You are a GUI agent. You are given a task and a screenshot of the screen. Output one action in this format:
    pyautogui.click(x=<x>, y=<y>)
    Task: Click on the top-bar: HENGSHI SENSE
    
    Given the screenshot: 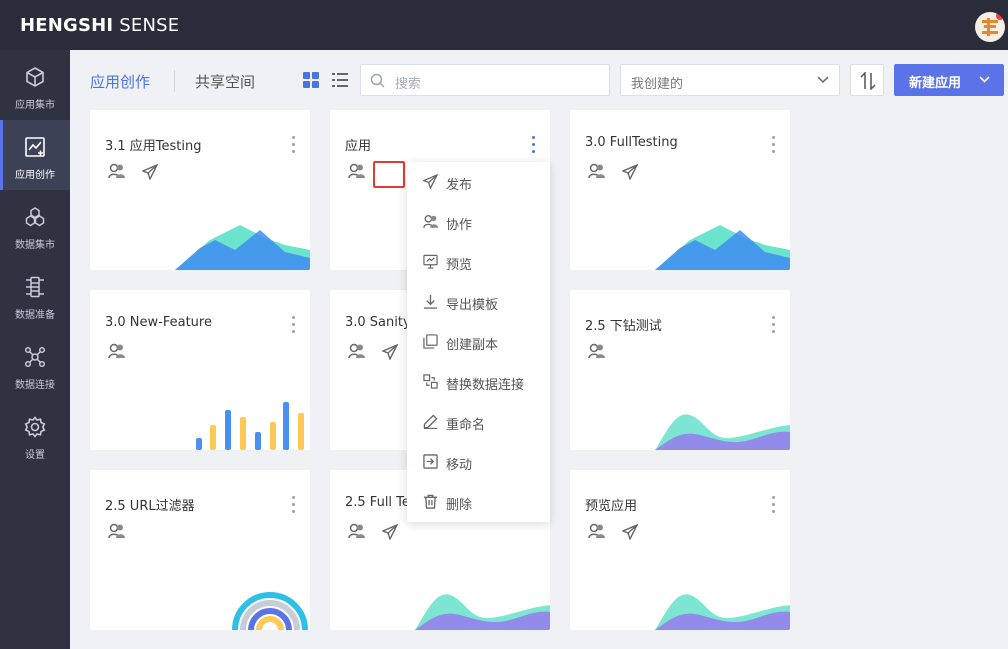 What is the action you would take?
    pyautogui.click(x=504, y=25)
    